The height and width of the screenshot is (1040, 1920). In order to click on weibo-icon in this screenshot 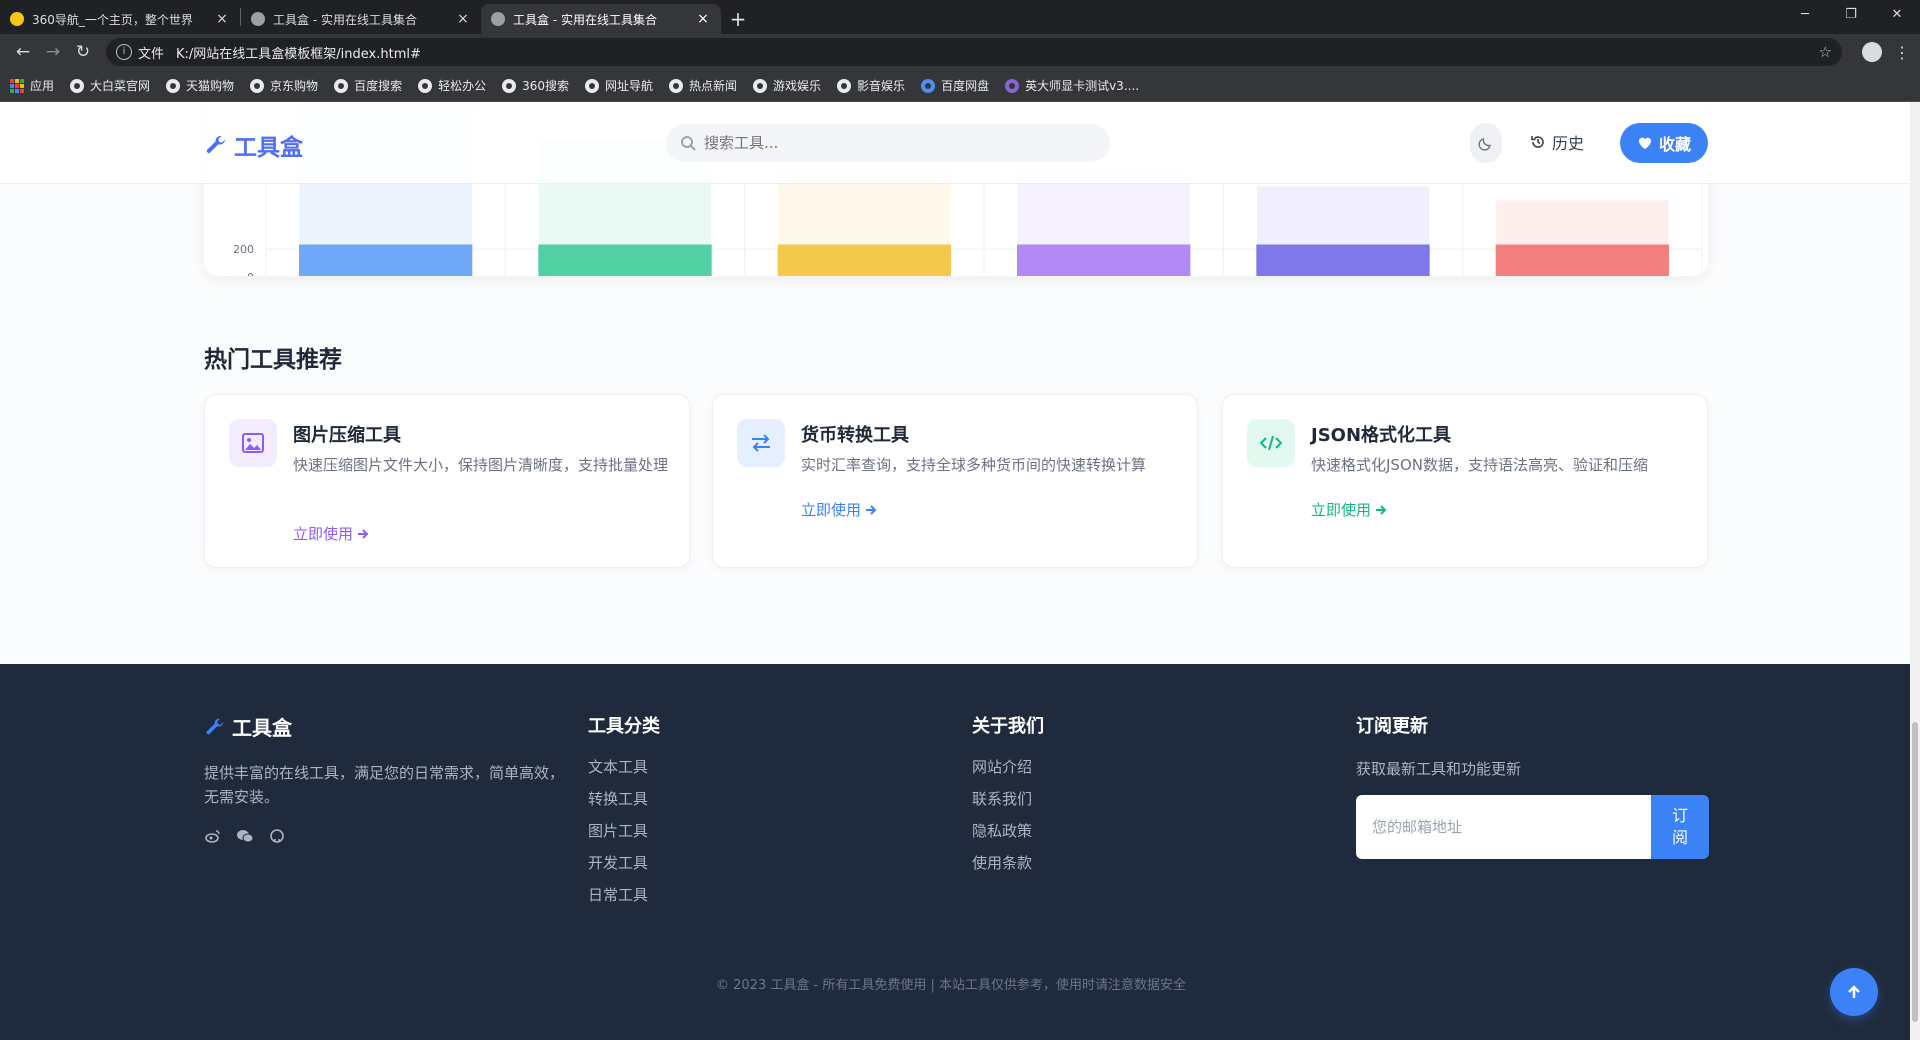, I will do `click(213, 836)`.